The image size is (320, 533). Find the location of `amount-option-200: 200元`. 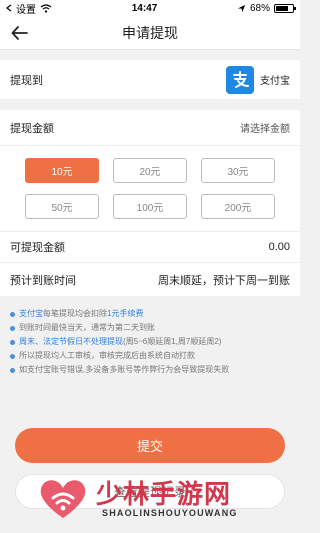

amount-option-200: 200元 is located at coordinates (238, 206).